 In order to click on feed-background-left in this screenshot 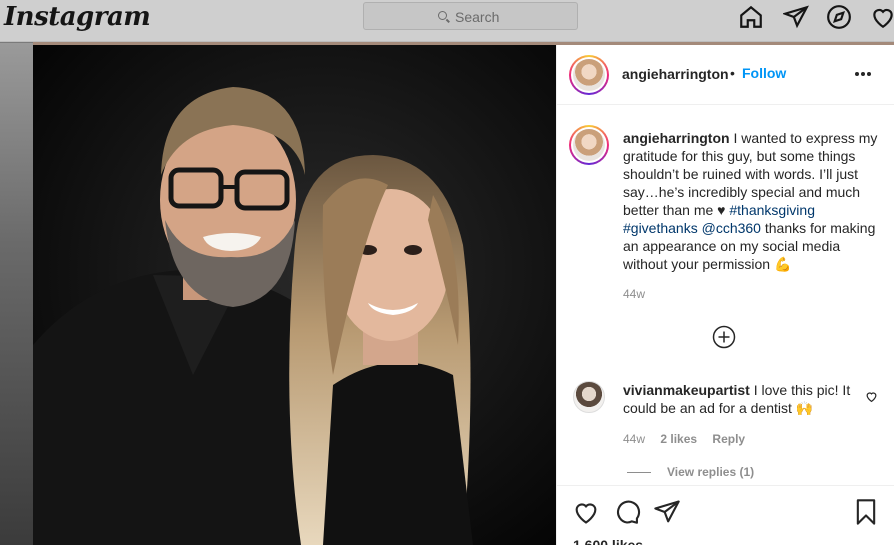, I will do `click(16, 294)`.